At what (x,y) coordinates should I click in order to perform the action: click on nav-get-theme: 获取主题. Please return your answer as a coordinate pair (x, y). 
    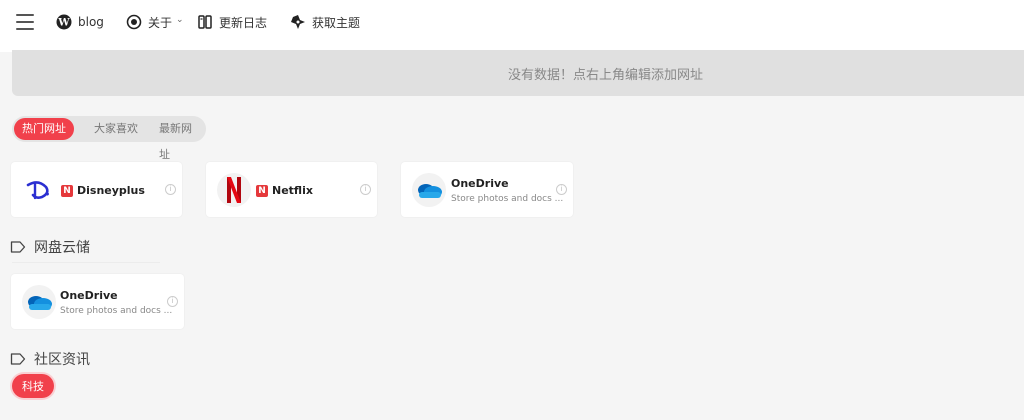
    Looking at the image, I should click on (325, 22).